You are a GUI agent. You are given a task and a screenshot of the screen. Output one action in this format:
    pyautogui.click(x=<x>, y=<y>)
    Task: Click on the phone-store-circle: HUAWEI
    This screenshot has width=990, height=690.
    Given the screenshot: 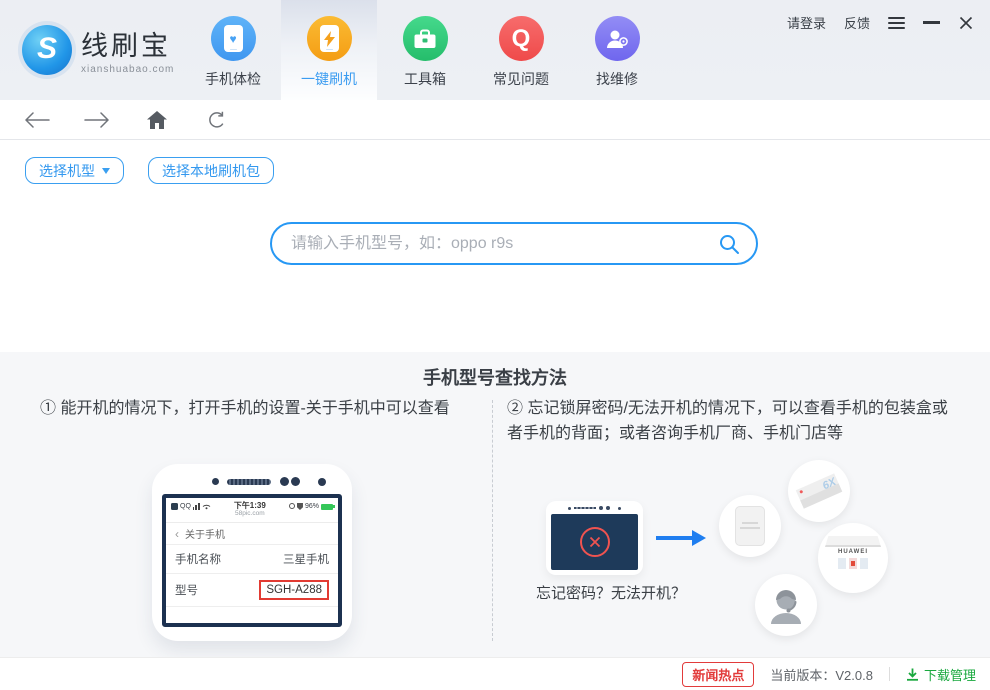 What is the action you would take?
    pyautogui.click(x=853, y=558)
    